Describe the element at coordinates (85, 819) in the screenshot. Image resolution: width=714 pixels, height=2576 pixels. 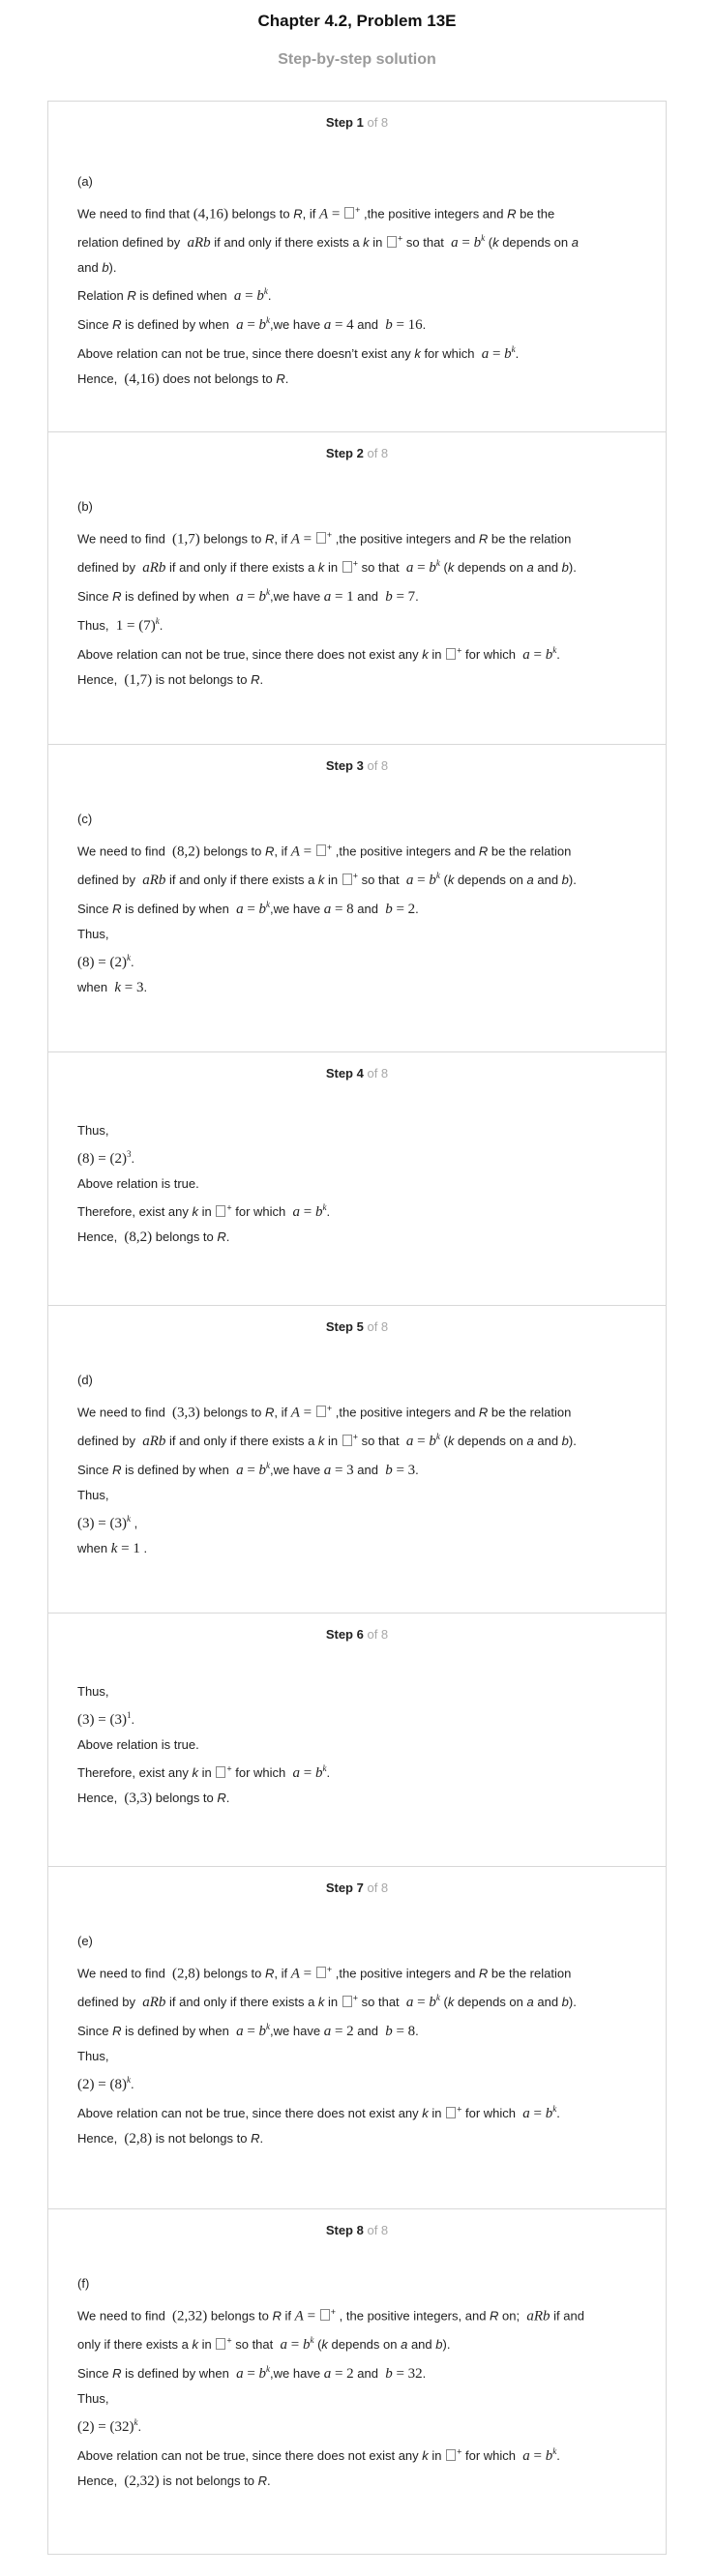
I see `part-label: (c)` at that location.